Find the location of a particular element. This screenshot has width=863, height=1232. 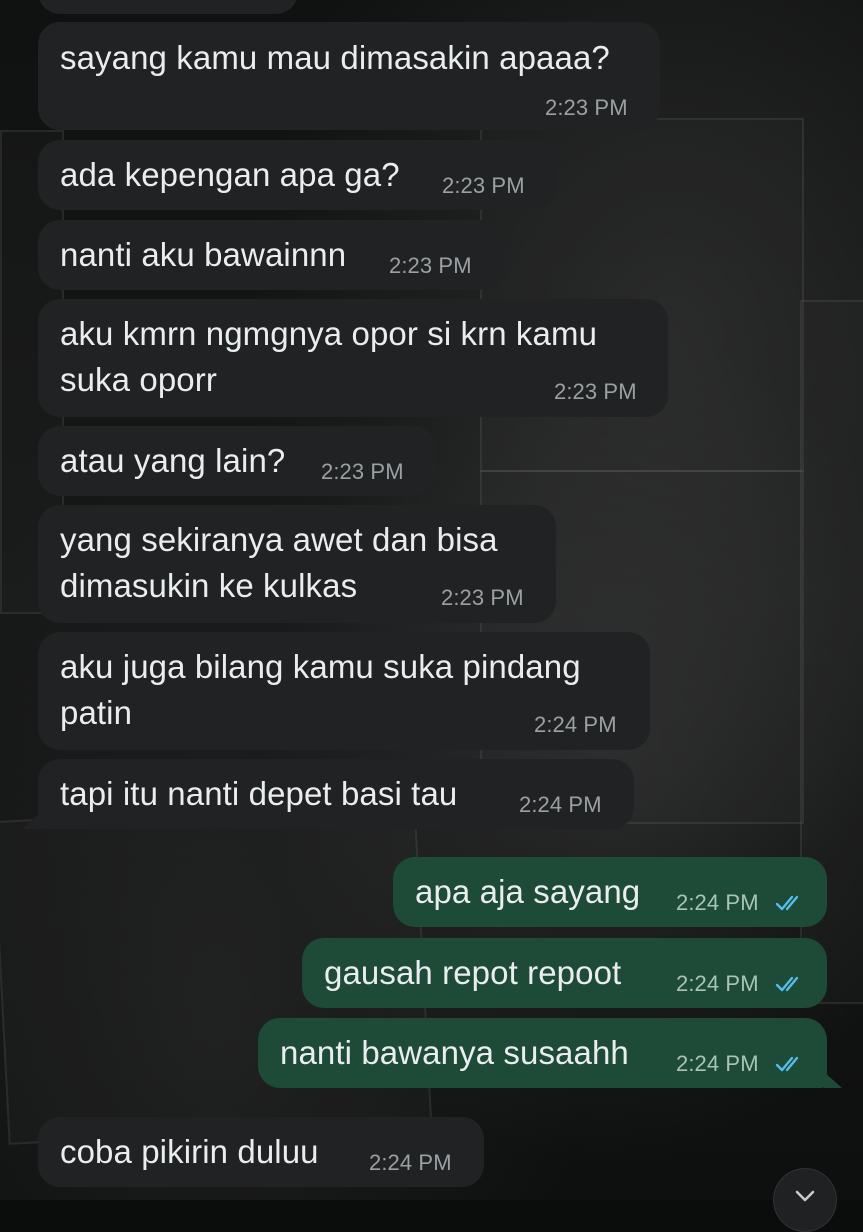

message-bubble-incoming: tapi itu nanti depet basi tau 2:24 PM is located at coordinates (336, 794).